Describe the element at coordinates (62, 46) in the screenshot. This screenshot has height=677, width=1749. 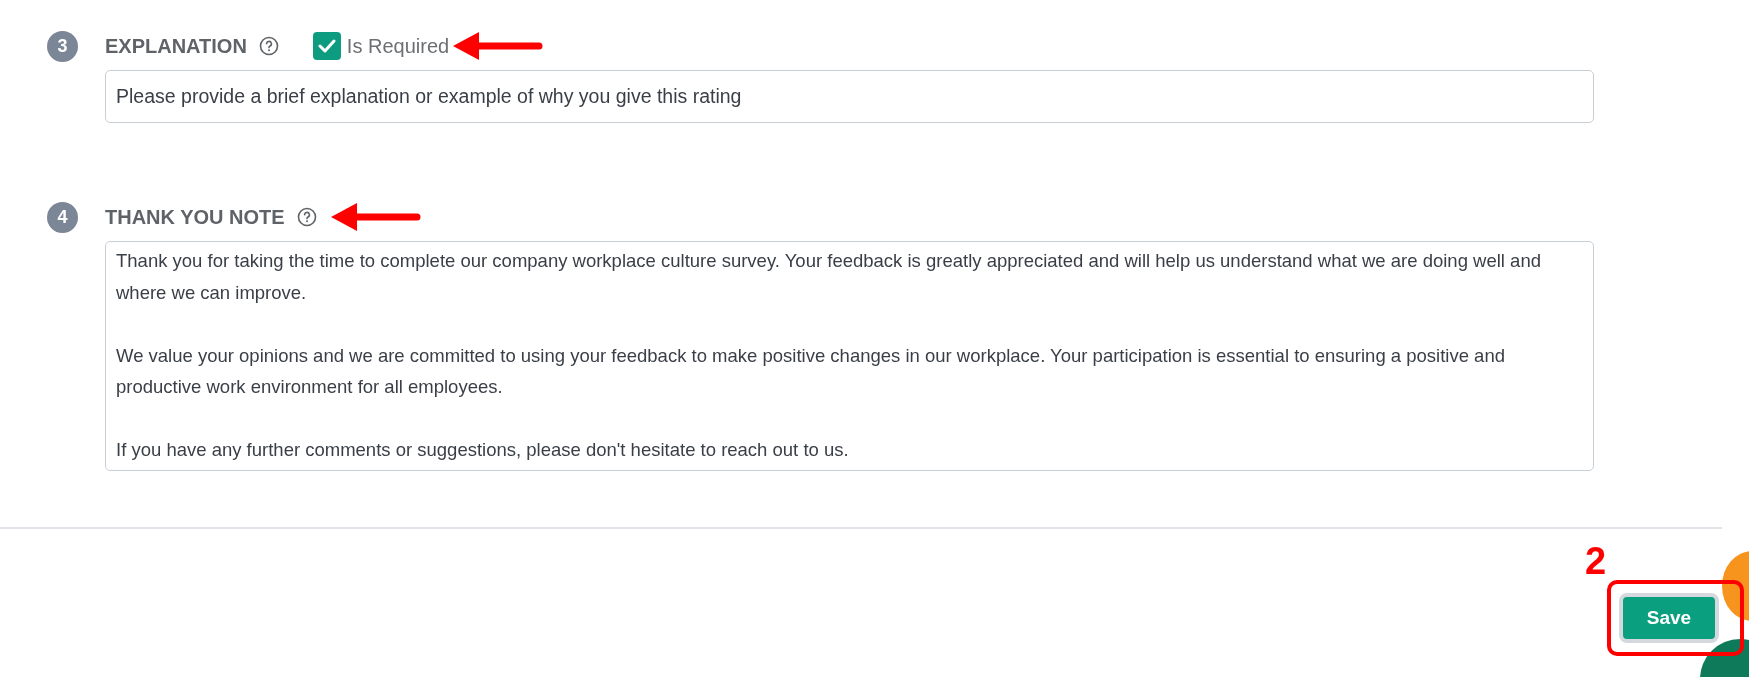
I see `step-number: 3` at that location.